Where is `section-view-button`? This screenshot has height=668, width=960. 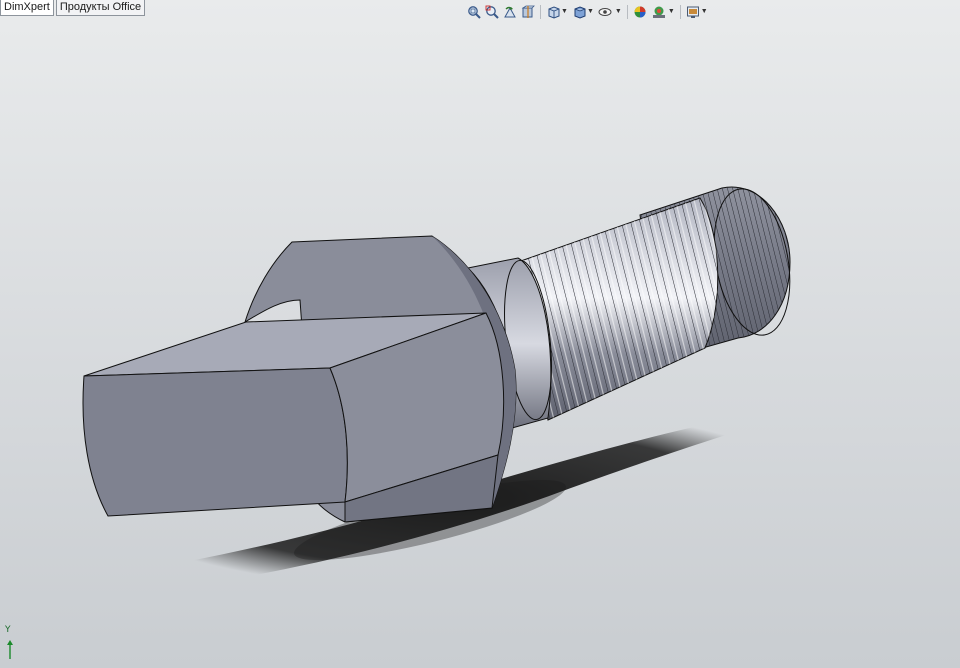 section-view-button is located at coordinates (528, 12).